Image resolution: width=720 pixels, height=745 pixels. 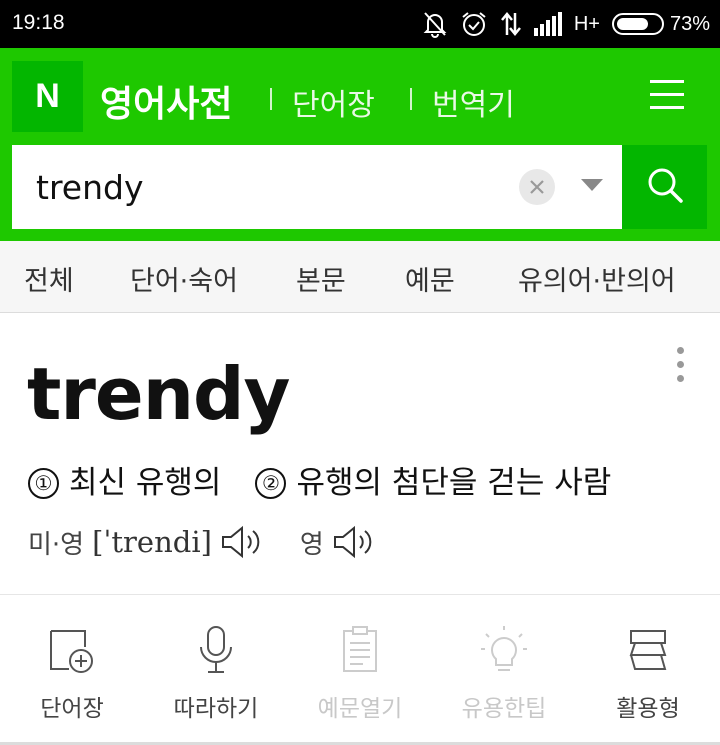 I want to click on hamburger-menu-icon, so click(x=667, y=95).